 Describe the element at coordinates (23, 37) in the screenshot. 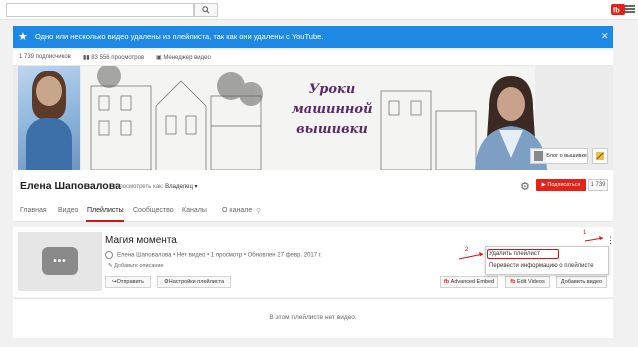

I see `star-icon: ★` at that location.